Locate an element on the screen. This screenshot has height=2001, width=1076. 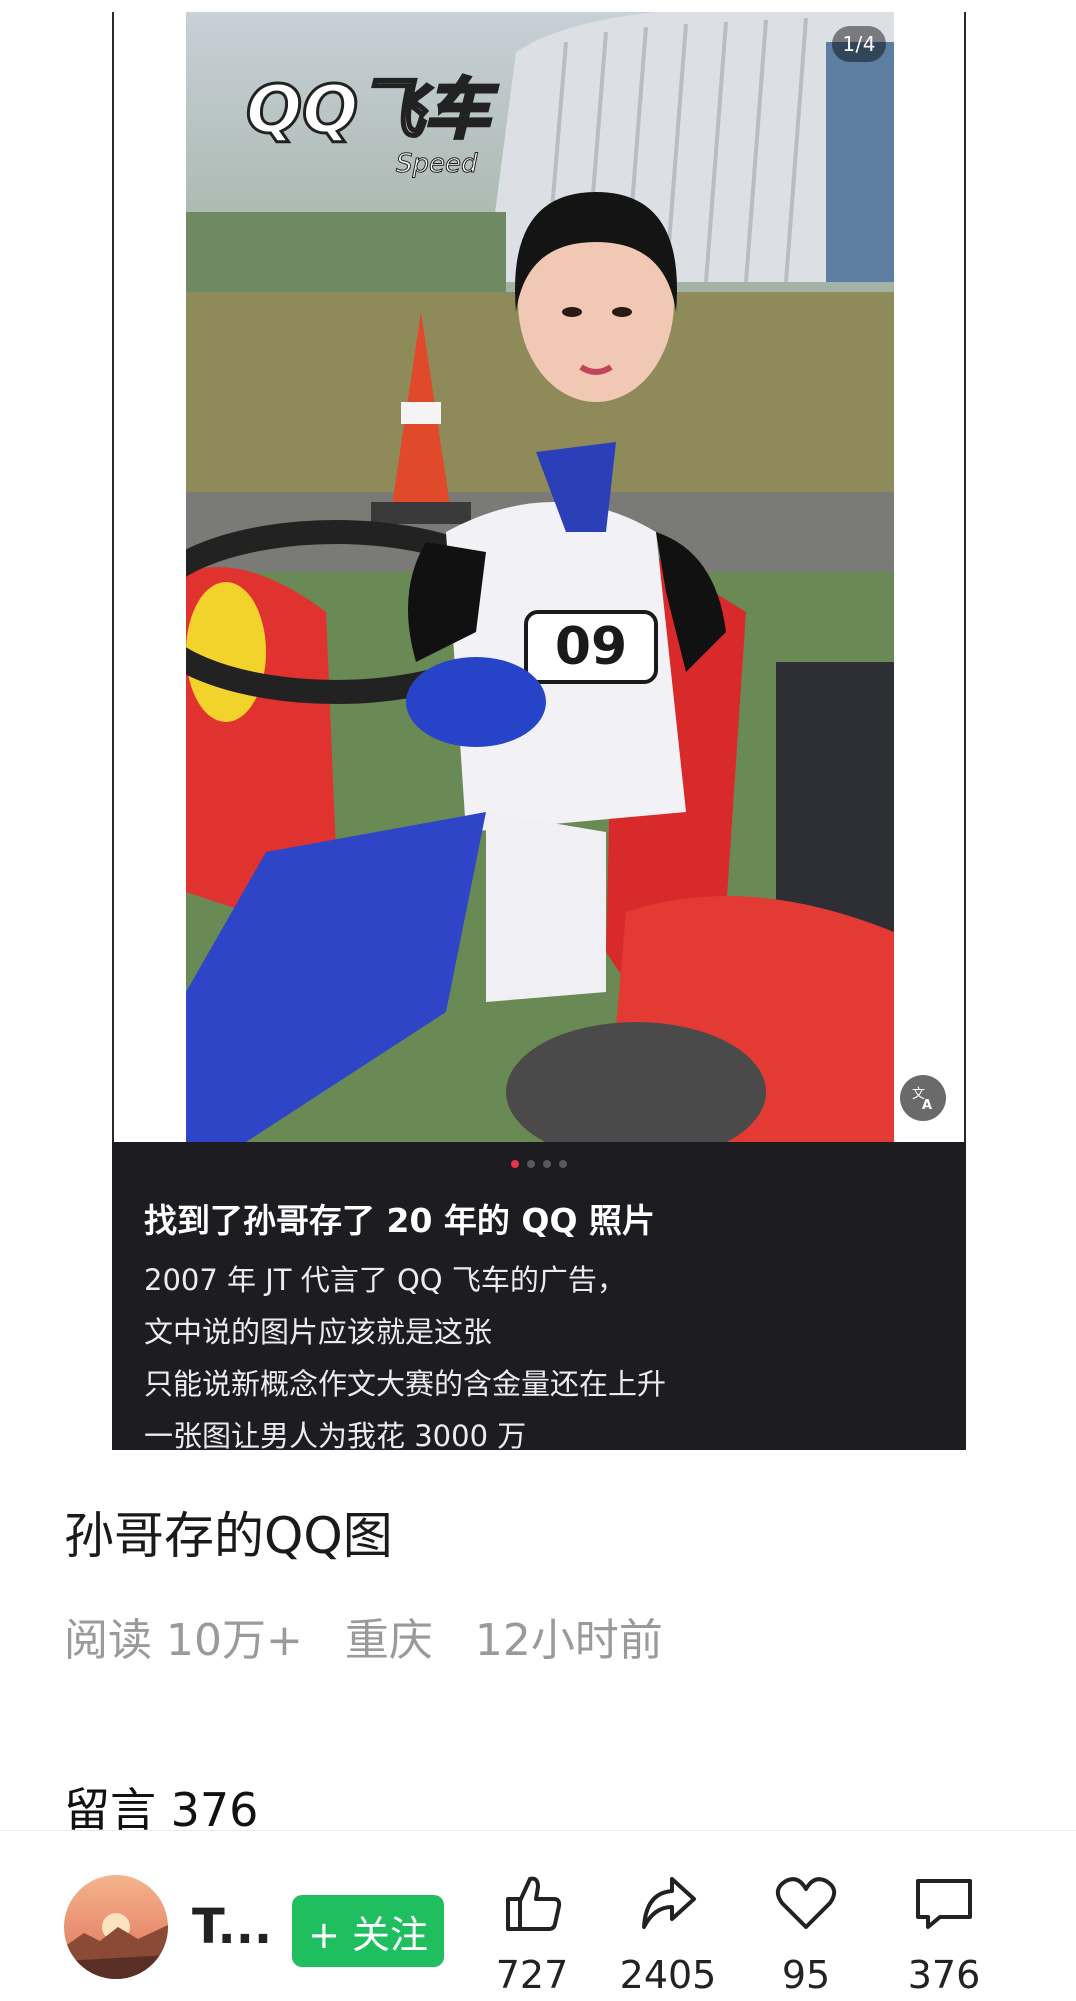
carousel-dots is located at coordinates (539, 1164).